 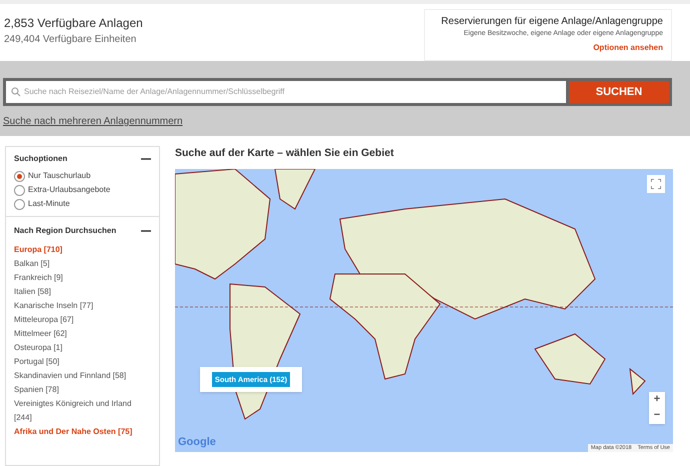 I want to click on zoom-in-button: +, so click(x=657, y=400).